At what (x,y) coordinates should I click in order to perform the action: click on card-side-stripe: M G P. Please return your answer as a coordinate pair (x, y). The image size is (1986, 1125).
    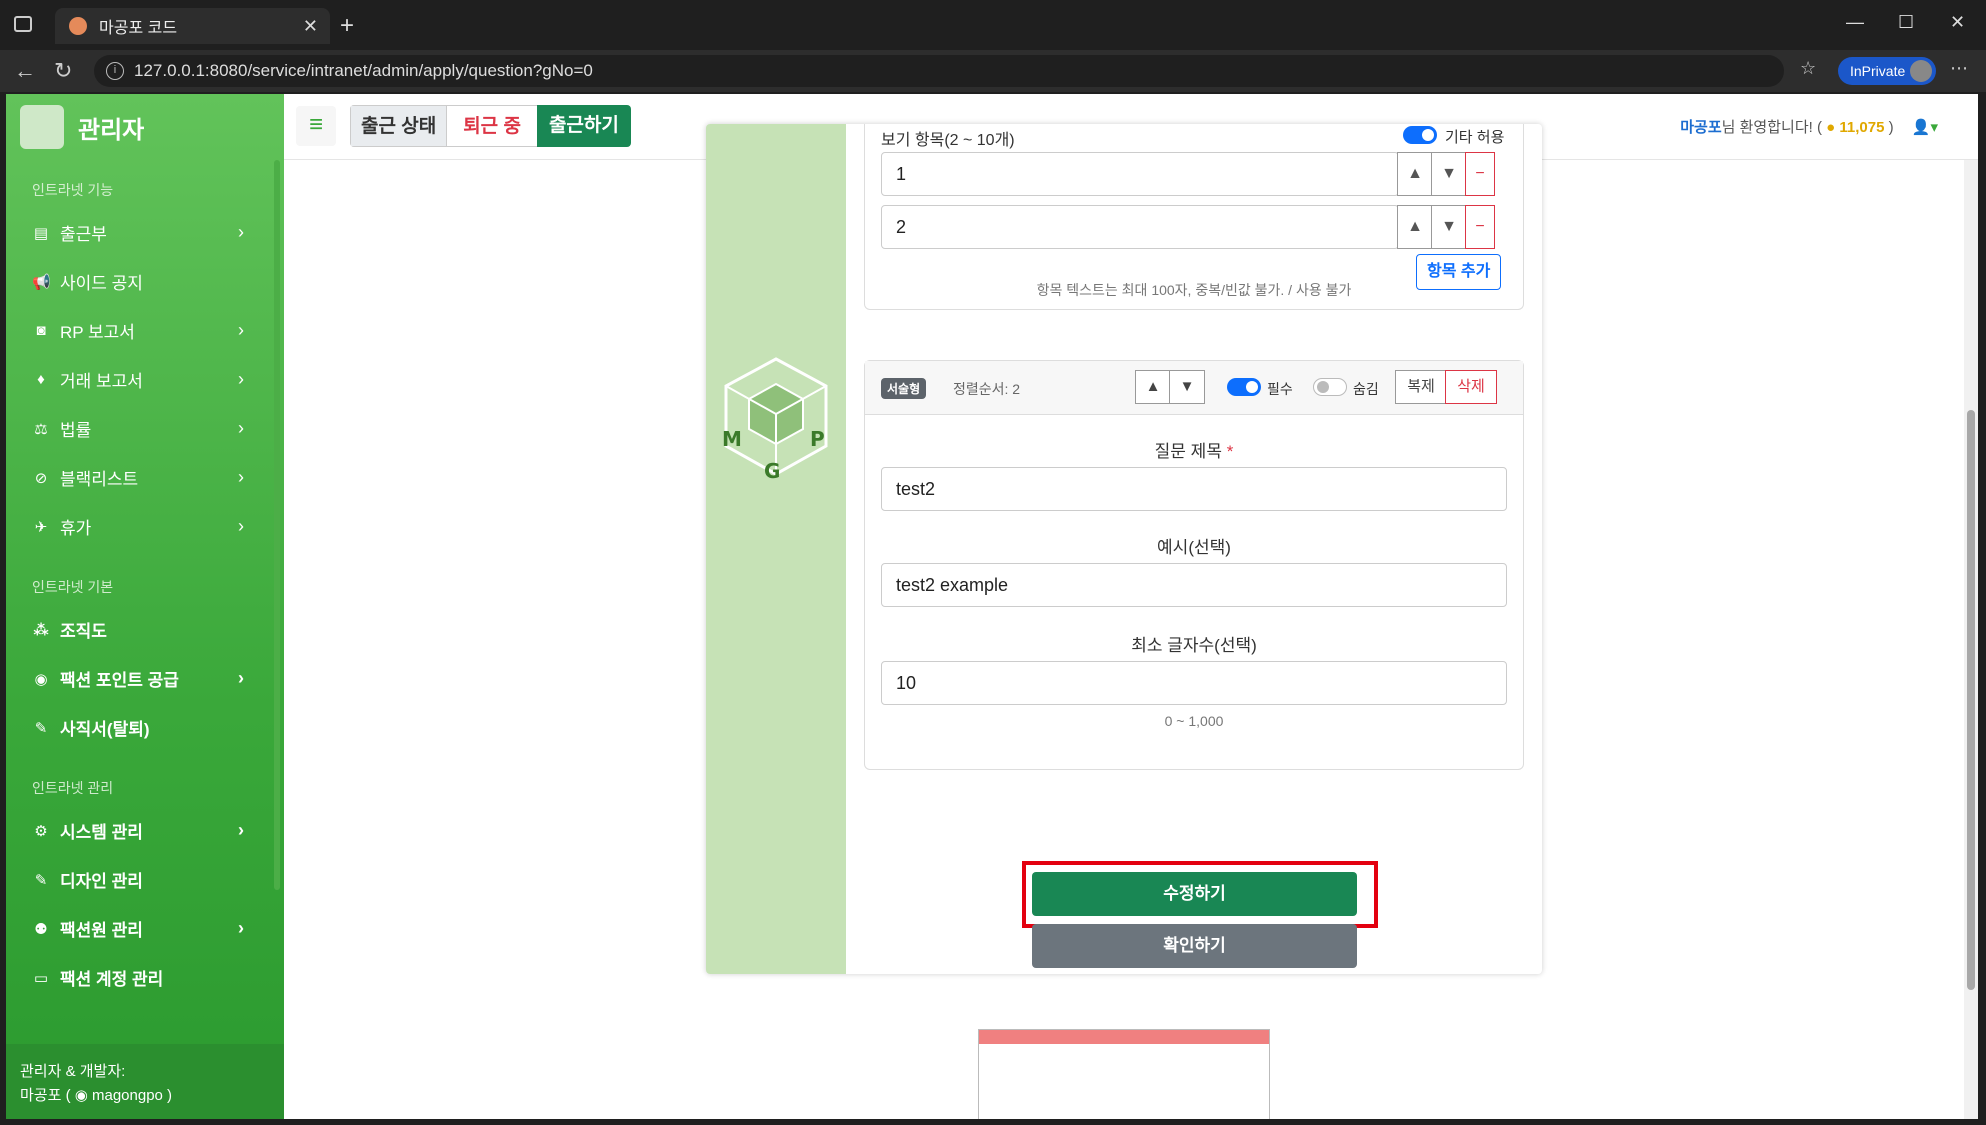
    Looking at the image, I should click on (776, 549).